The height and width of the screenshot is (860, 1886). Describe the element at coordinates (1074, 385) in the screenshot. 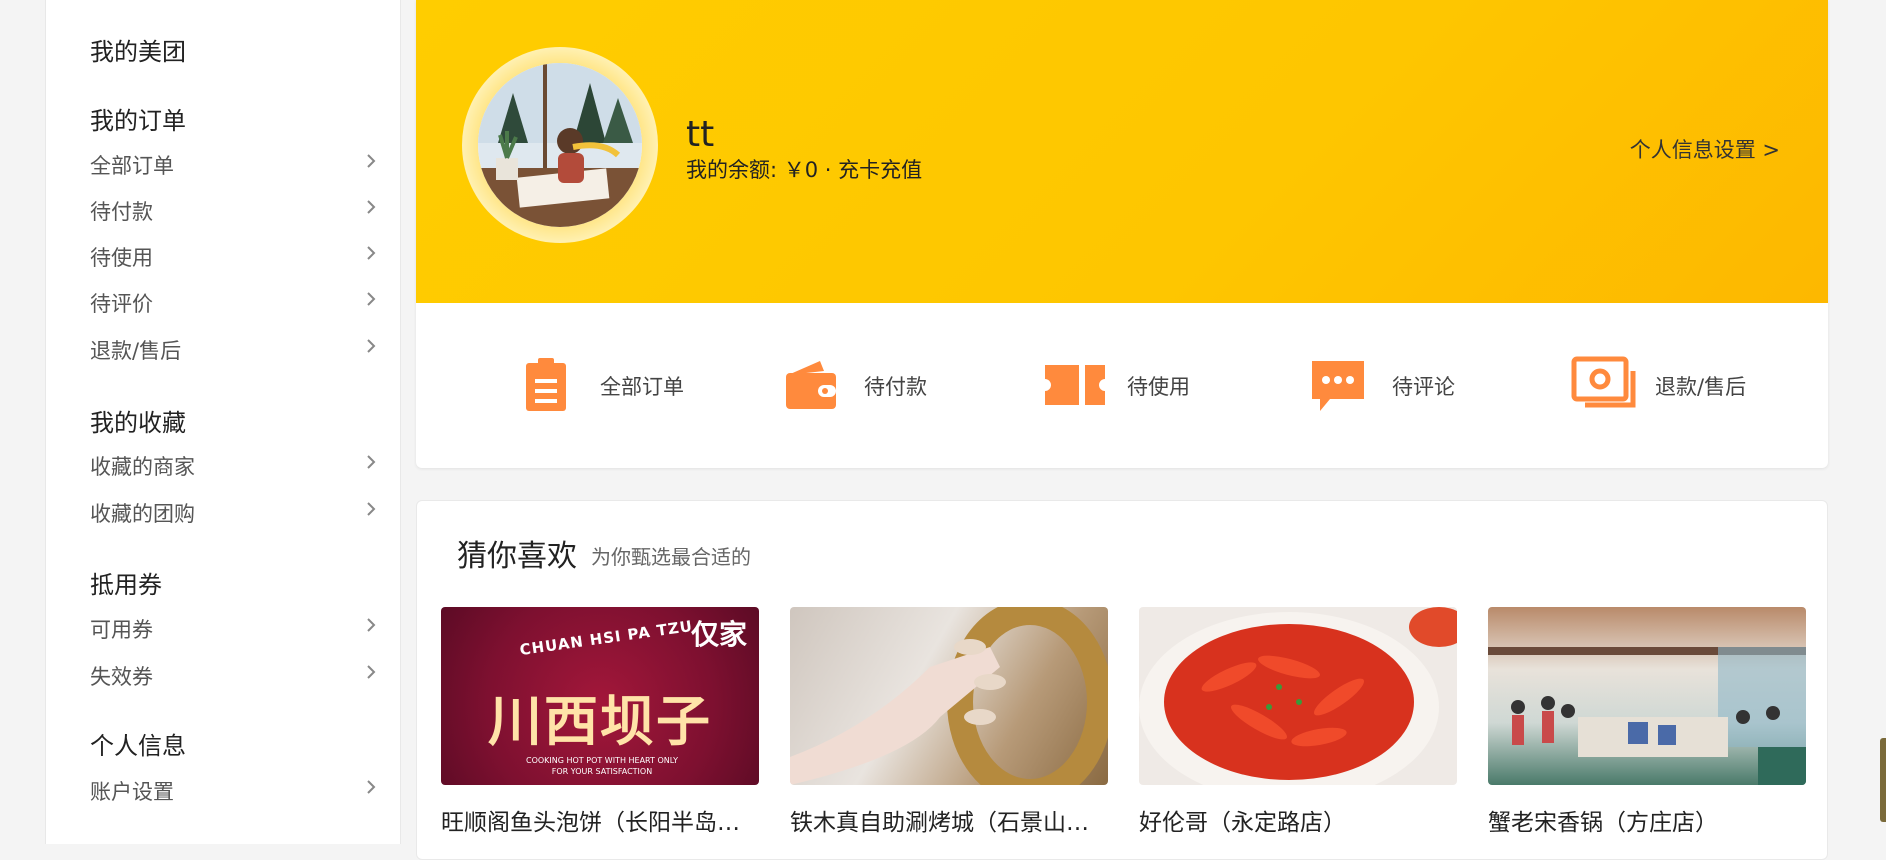

I see `ticket-icon` at that location.